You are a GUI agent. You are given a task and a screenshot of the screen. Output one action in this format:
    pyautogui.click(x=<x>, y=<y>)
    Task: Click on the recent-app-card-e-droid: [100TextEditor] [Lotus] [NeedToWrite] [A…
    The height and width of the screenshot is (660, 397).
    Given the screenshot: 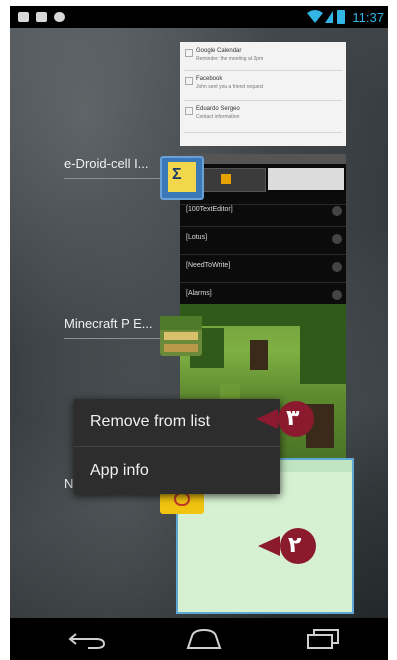 What is the action you would take?
    pyautogui.click(x=263, y=229)
    